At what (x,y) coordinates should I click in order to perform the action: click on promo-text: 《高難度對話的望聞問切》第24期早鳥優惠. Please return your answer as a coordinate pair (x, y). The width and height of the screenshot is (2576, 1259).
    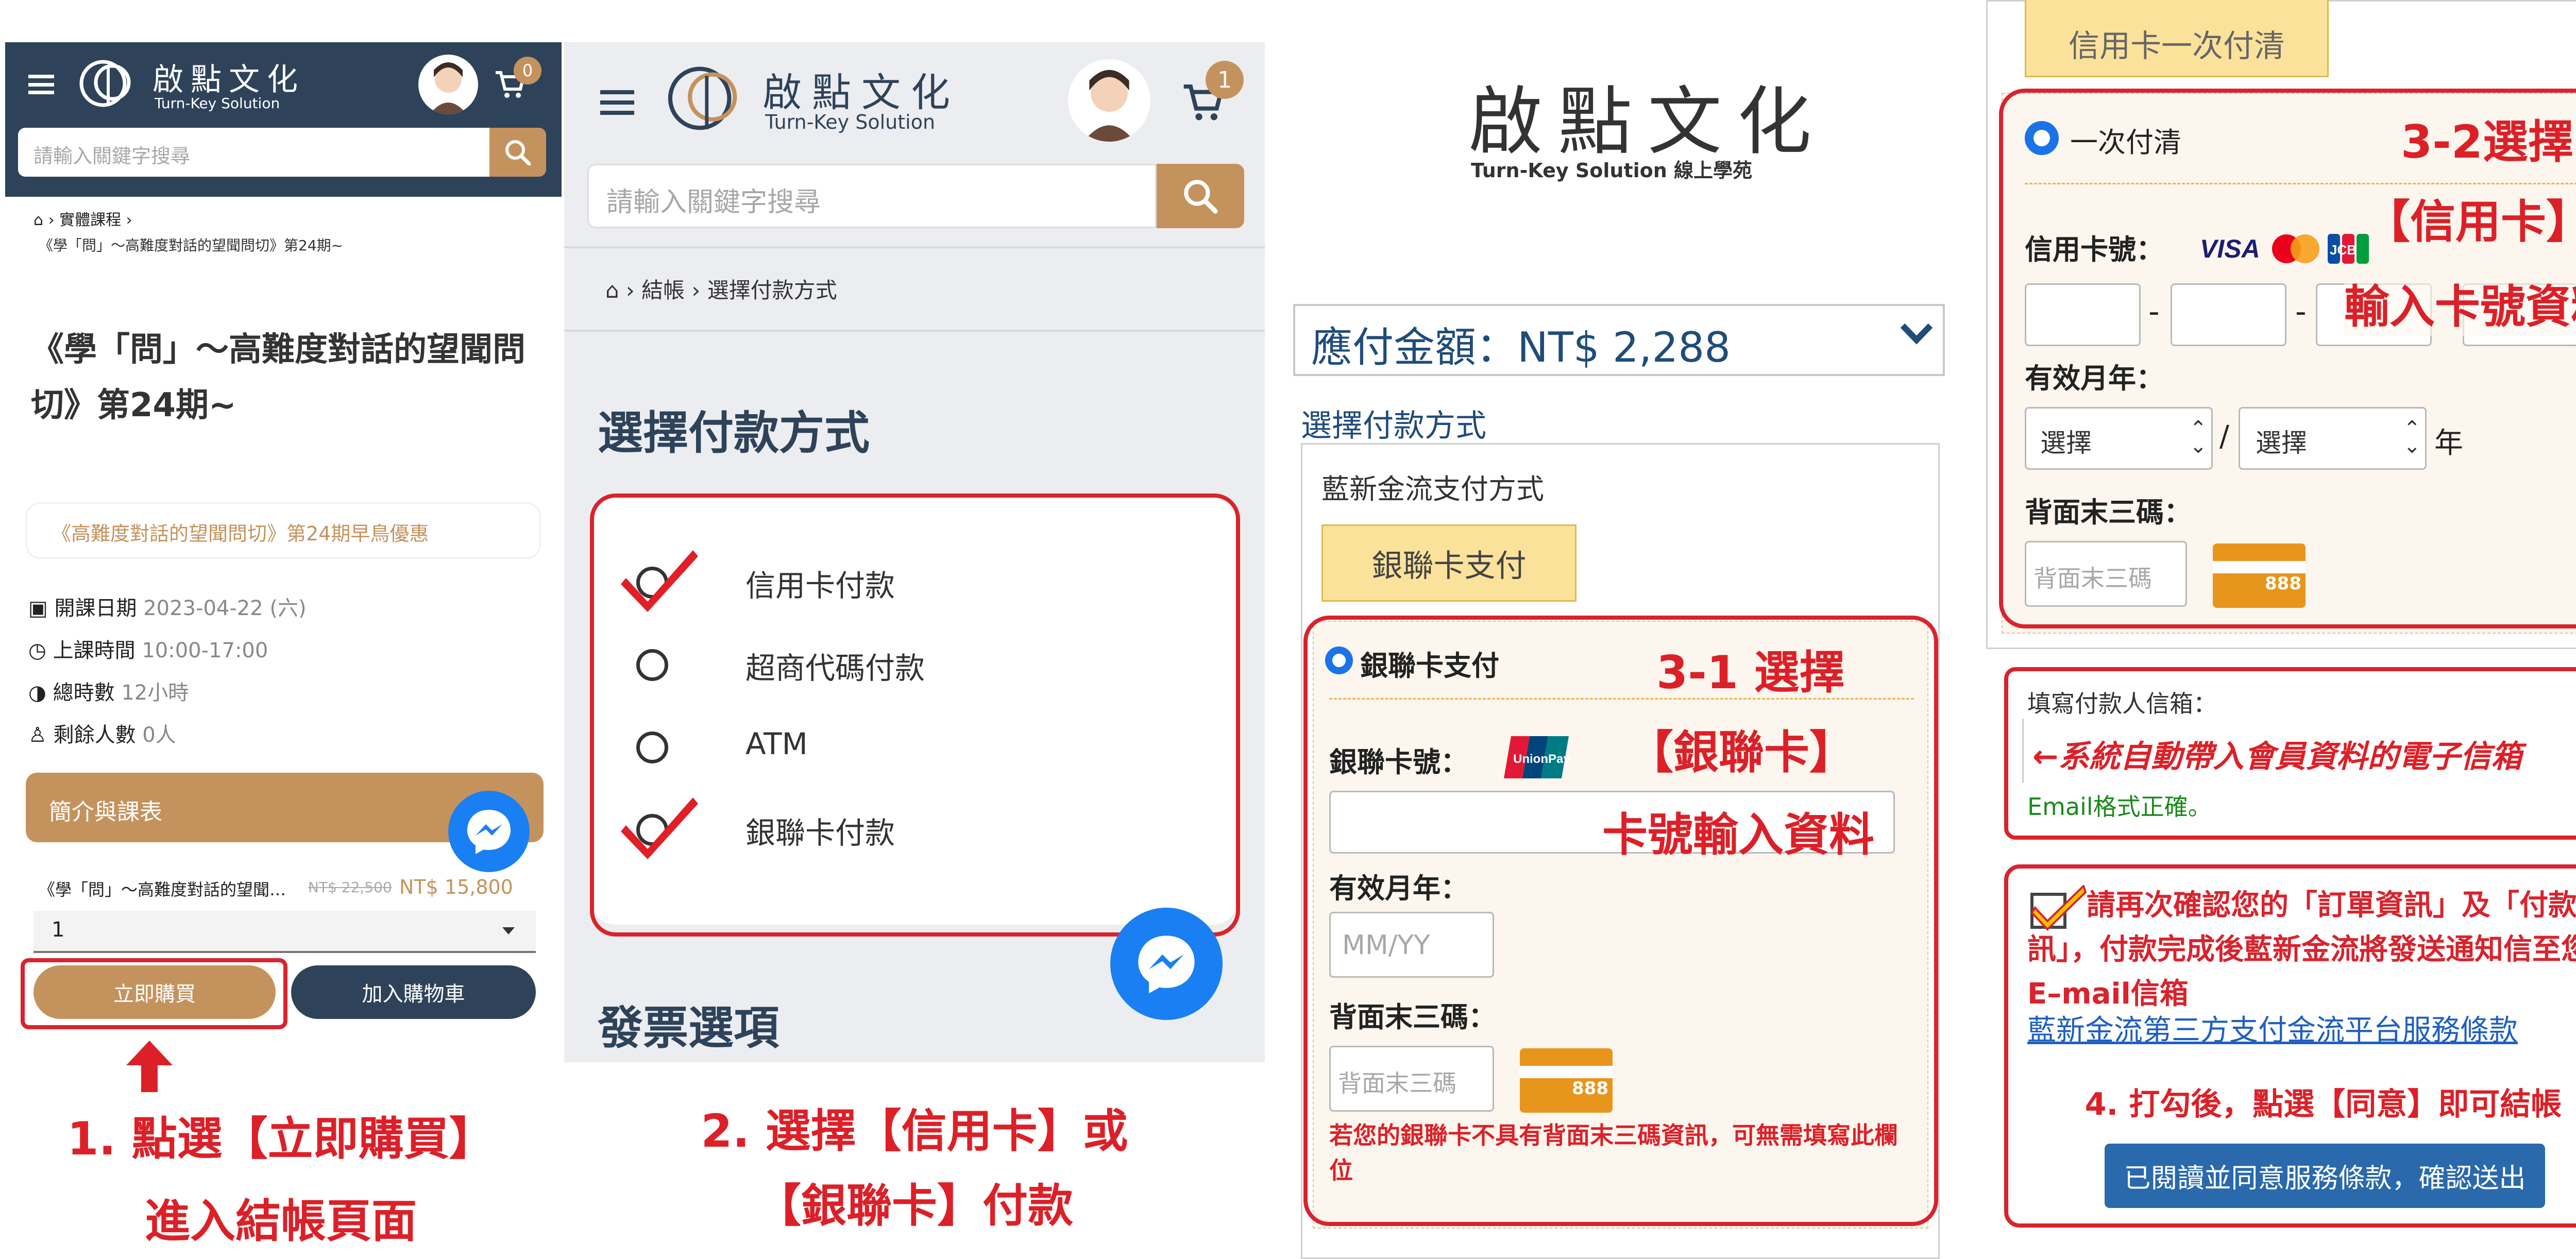
    Looking at the image, I should click on (240, 533).